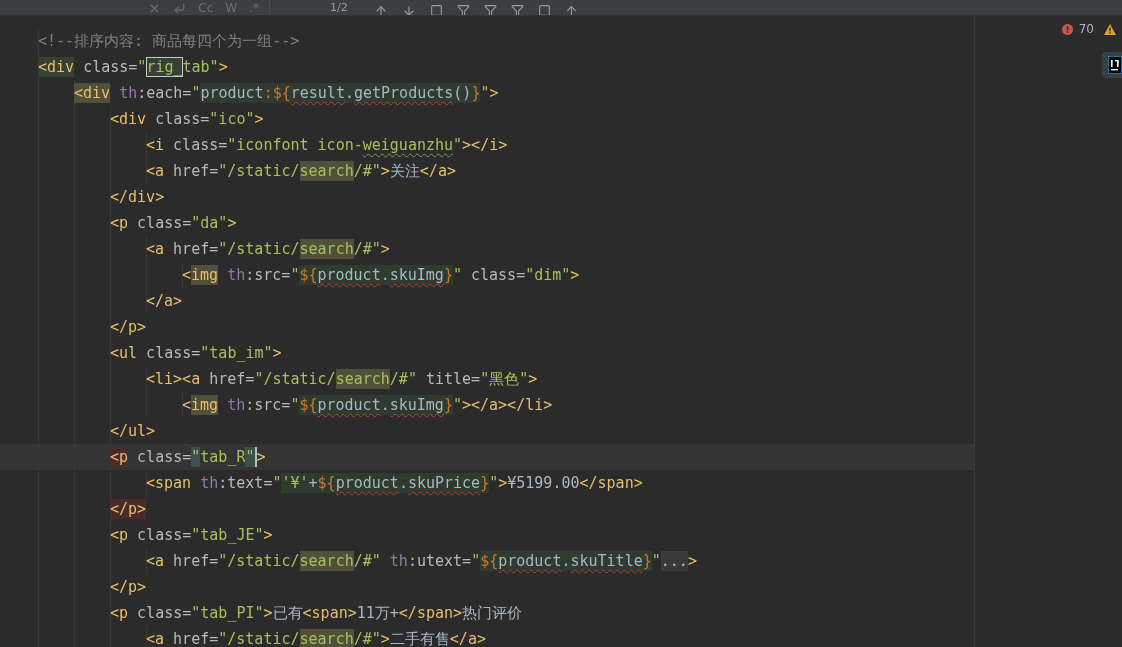 The height and width of the screenshot is (647, 1122). Describe the element at coordinates (187, 275) in the screenshot. I see `html-tag: <` at that location.